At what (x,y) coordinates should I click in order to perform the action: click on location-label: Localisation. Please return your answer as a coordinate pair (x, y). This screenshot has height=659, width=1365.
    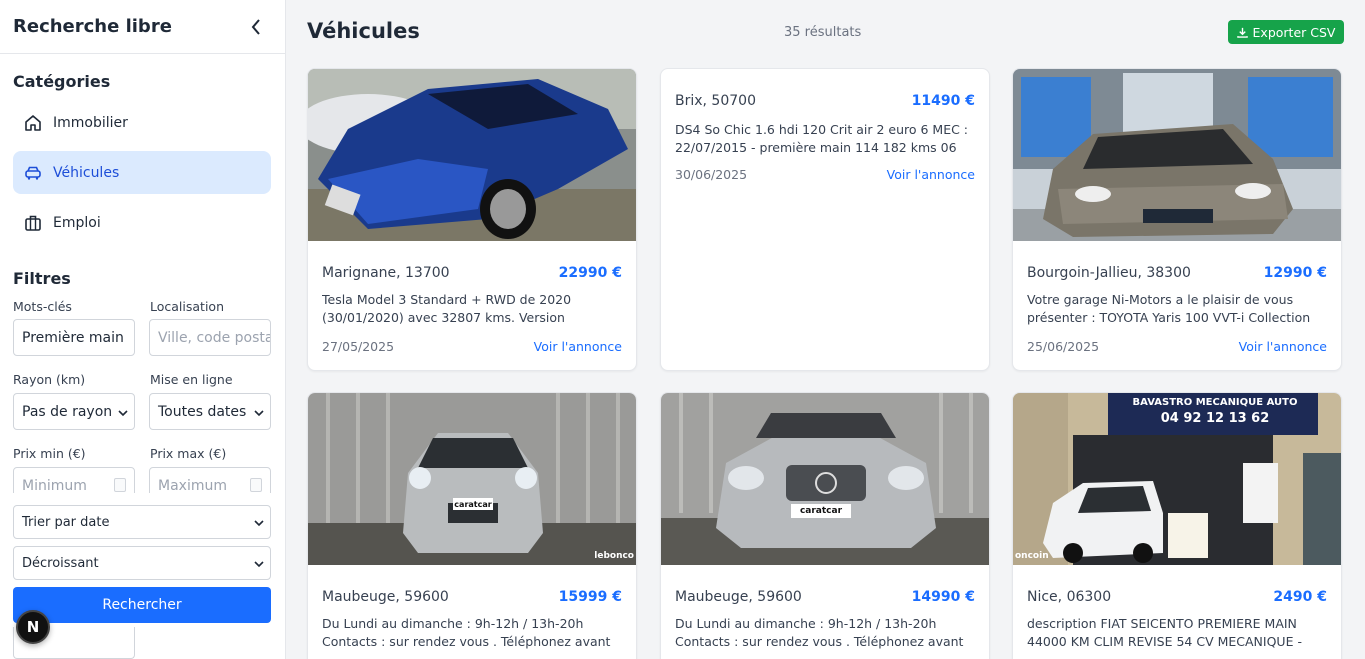
    Looking at the image, I should click on (187, 306).